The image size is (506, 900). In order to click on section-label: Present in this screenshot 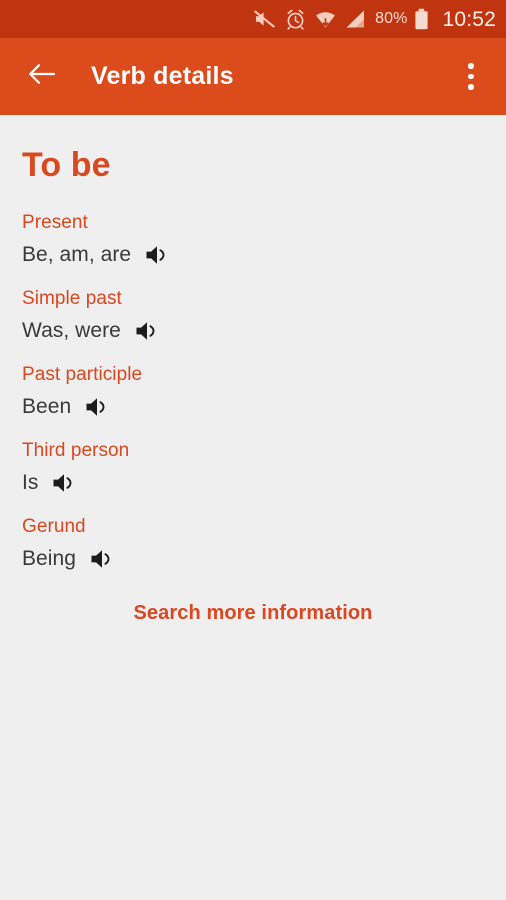, I will do `click(55, 223)`.